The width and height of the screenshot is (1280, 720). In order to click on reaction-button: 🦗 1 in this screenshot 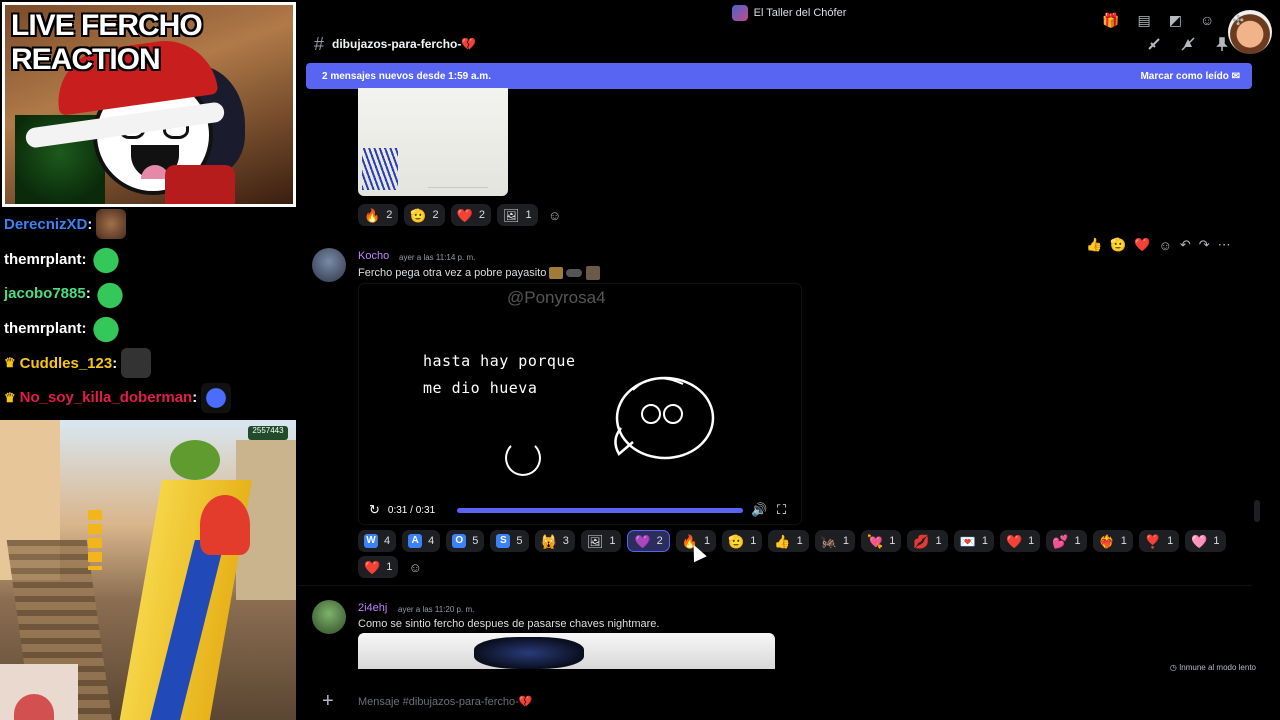, I will do `click(835, 541)`.